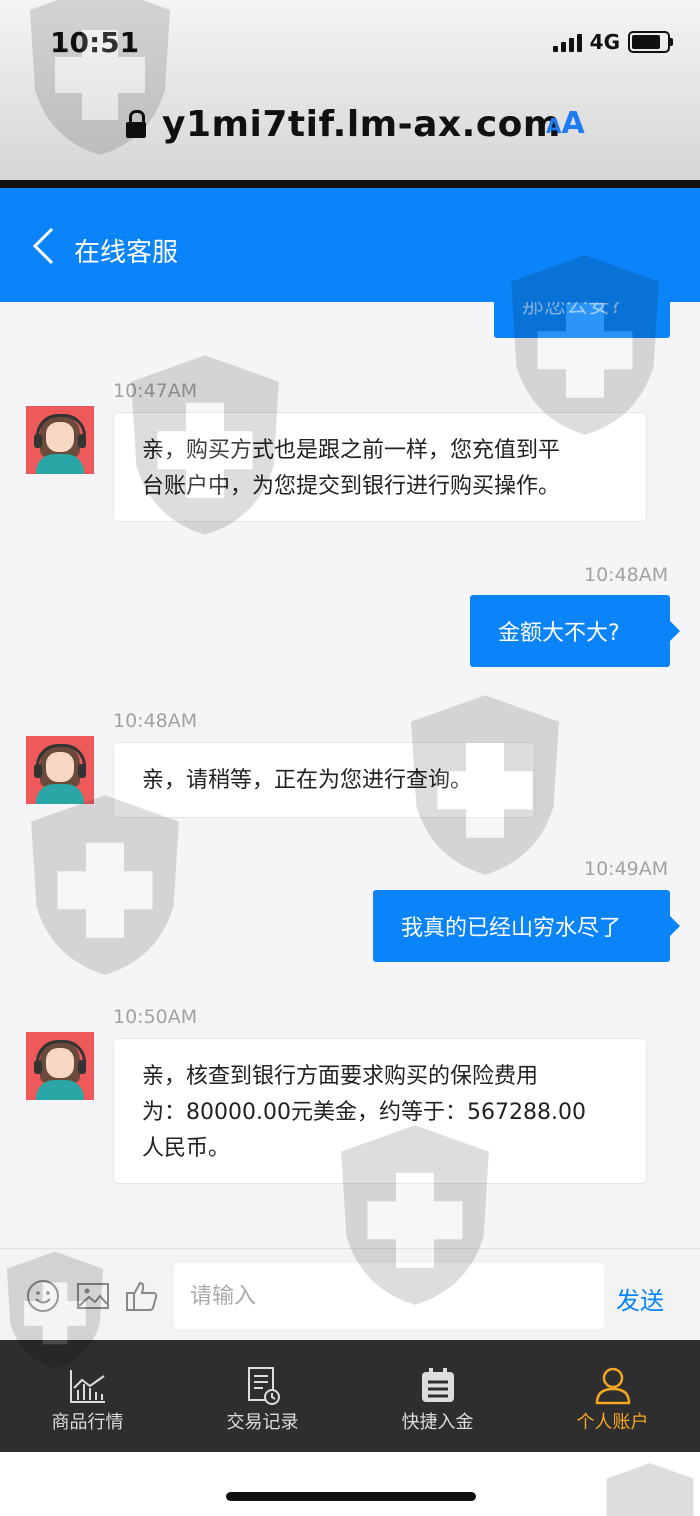 Image resolution: width=700 pixels, height=1516 pixels. What do you see at coordinates (93, 1296) in the screenshot?
I see `image-icon` at bounding box center [93, 1296].